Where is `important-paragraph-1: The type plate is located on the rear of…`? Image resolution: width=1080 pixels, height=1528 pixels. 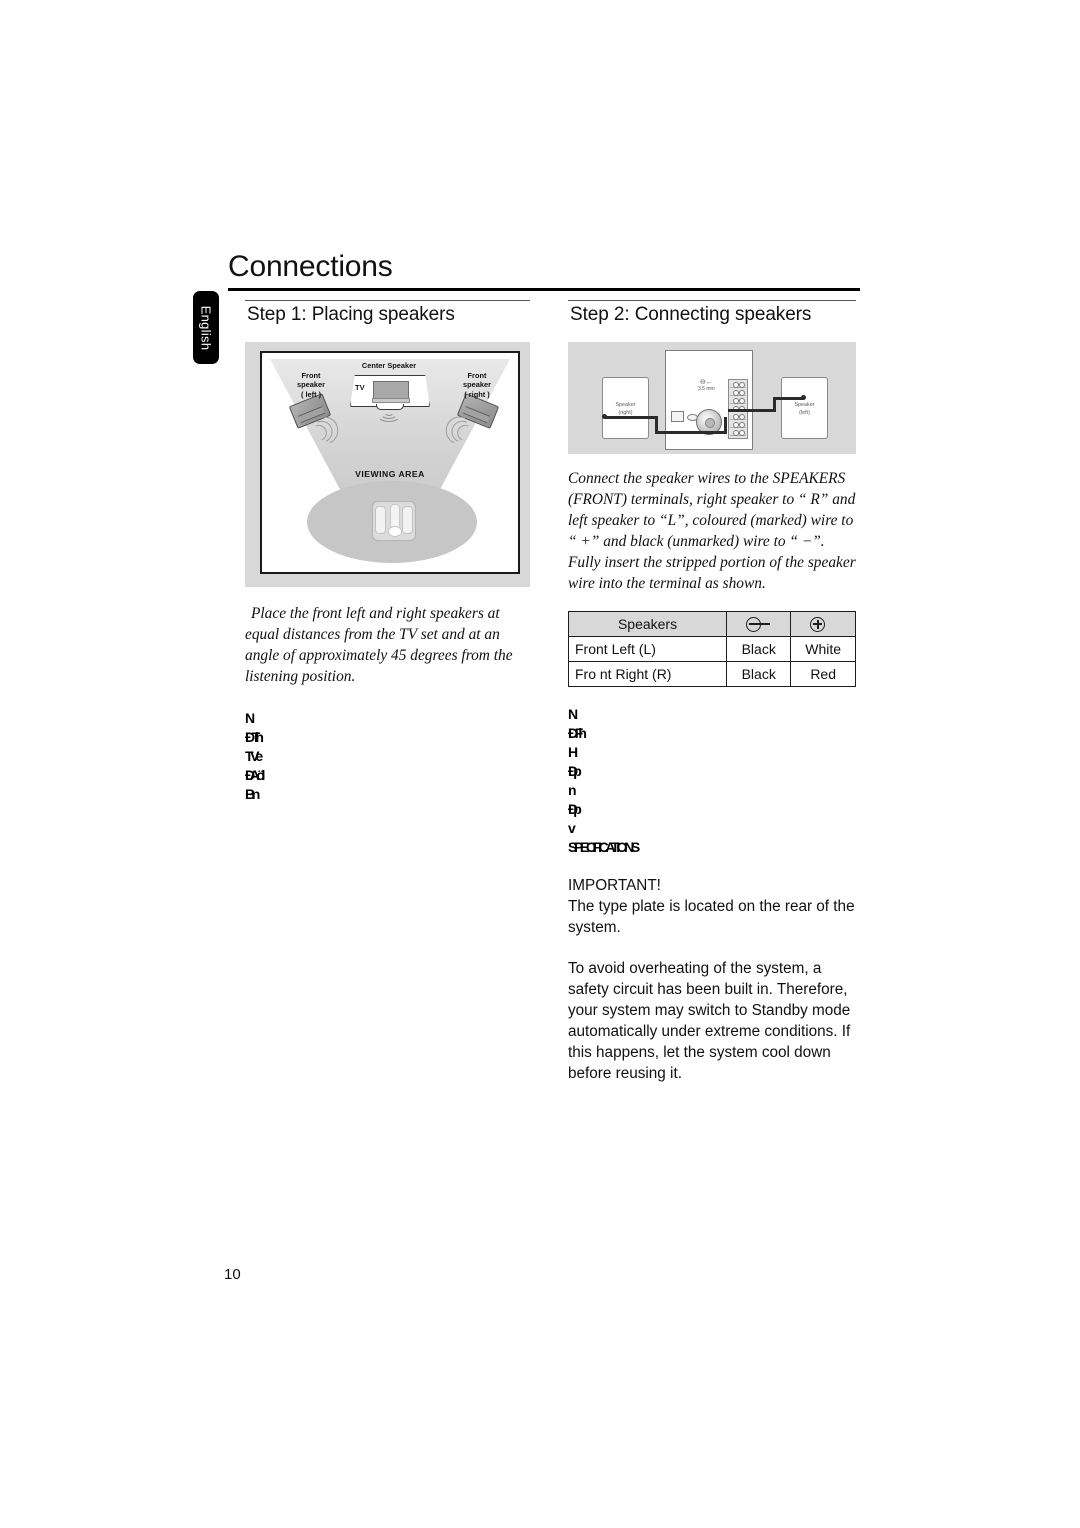
important-paragraph-1: The type plate is located on the rear of… is located at coordinates (711, 916).